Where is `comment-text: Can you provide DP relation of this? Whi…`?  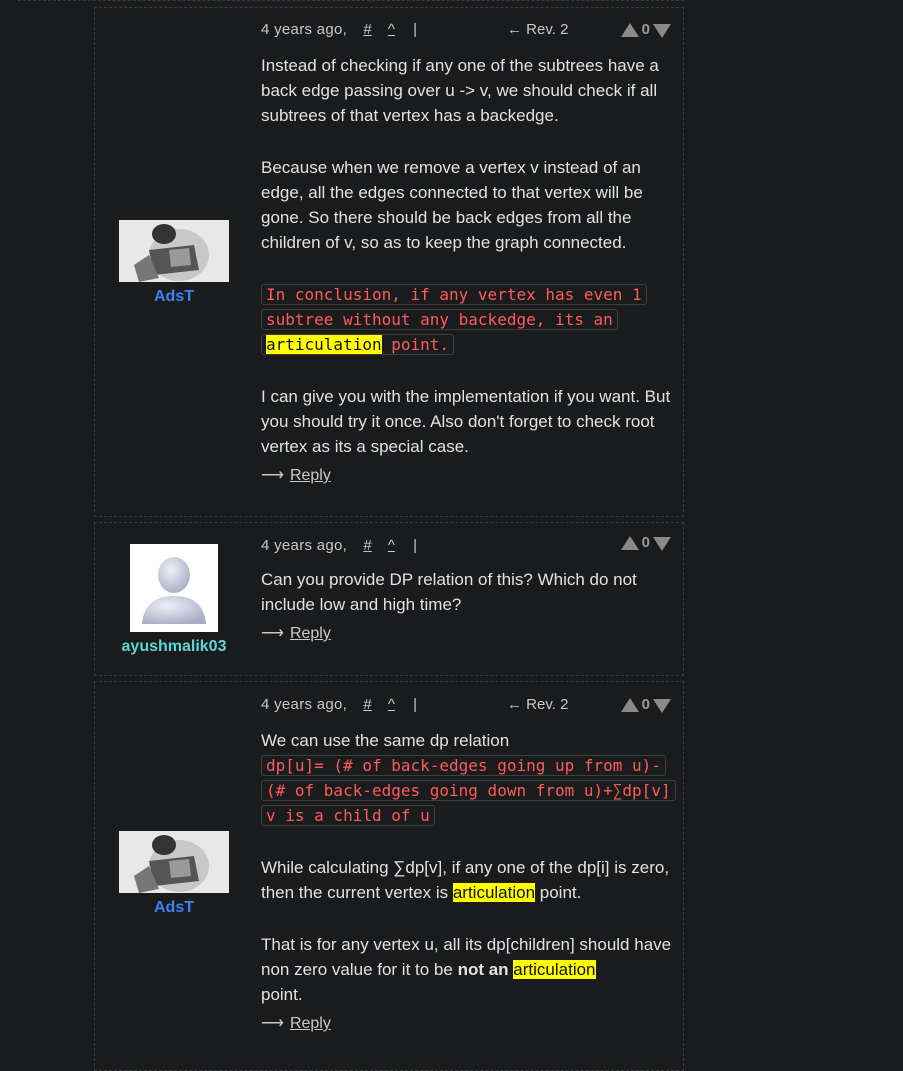 comment-text: Can you provide DP relation of this? Whi… is located at coordinates (449, 592).